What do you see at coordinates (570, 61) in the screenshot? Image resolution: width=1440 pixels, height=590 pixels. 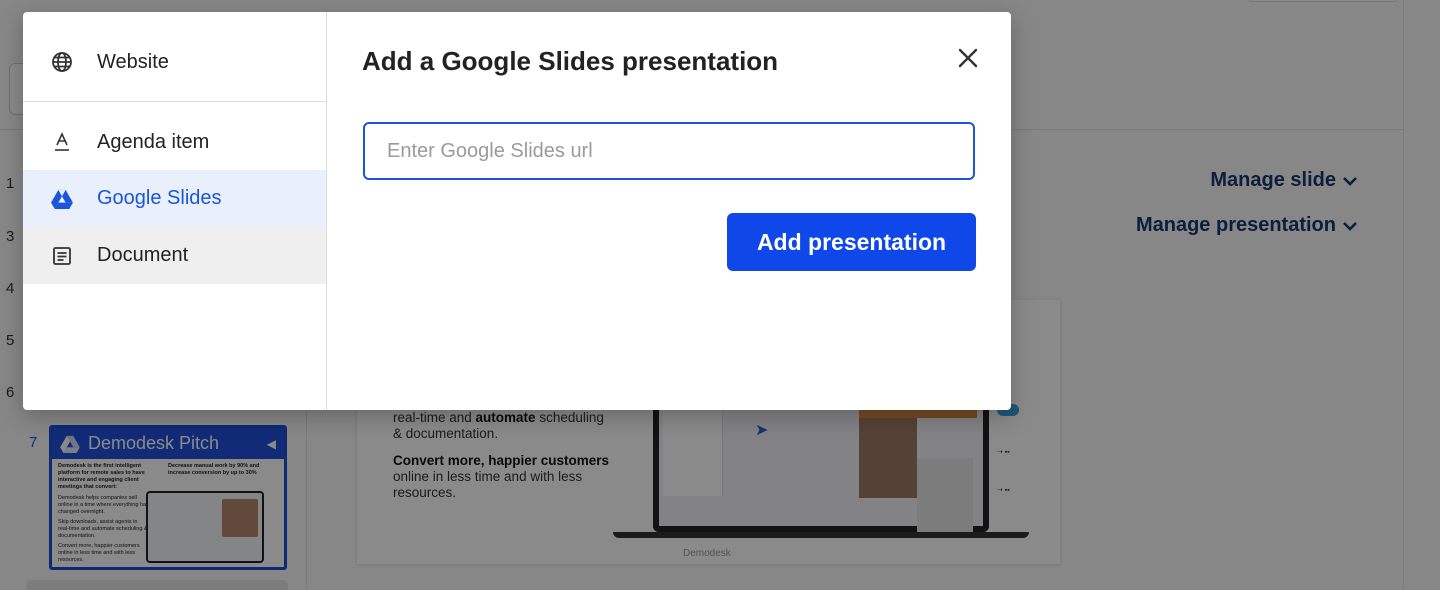 I see `modal-title: Add a Google Slides presentation` at bounding box center [570, 61].